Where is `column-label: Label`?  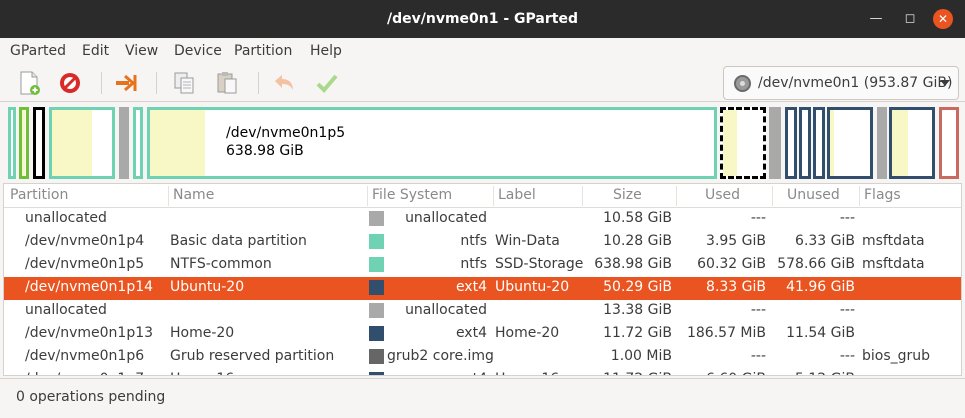
column-label: Label is located at coordinates (517, 195).